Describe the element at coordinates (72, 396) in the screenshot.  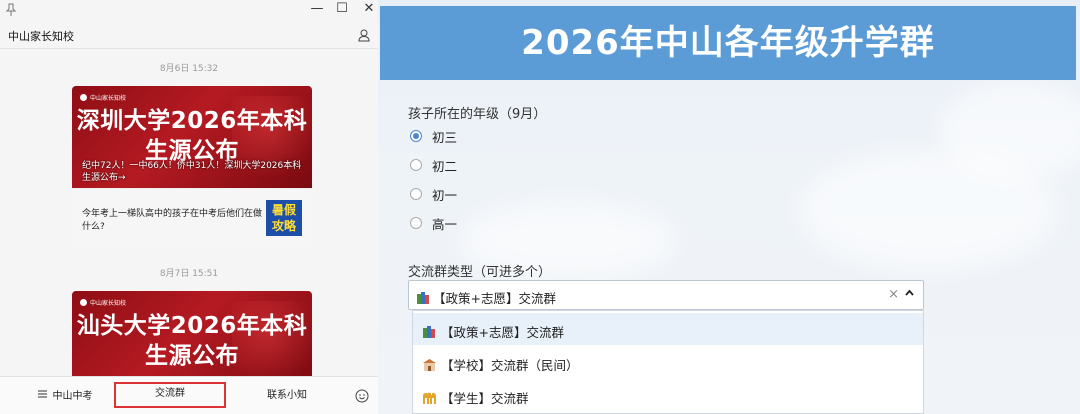
I see `menu-item-label: 中山中考` at that location.